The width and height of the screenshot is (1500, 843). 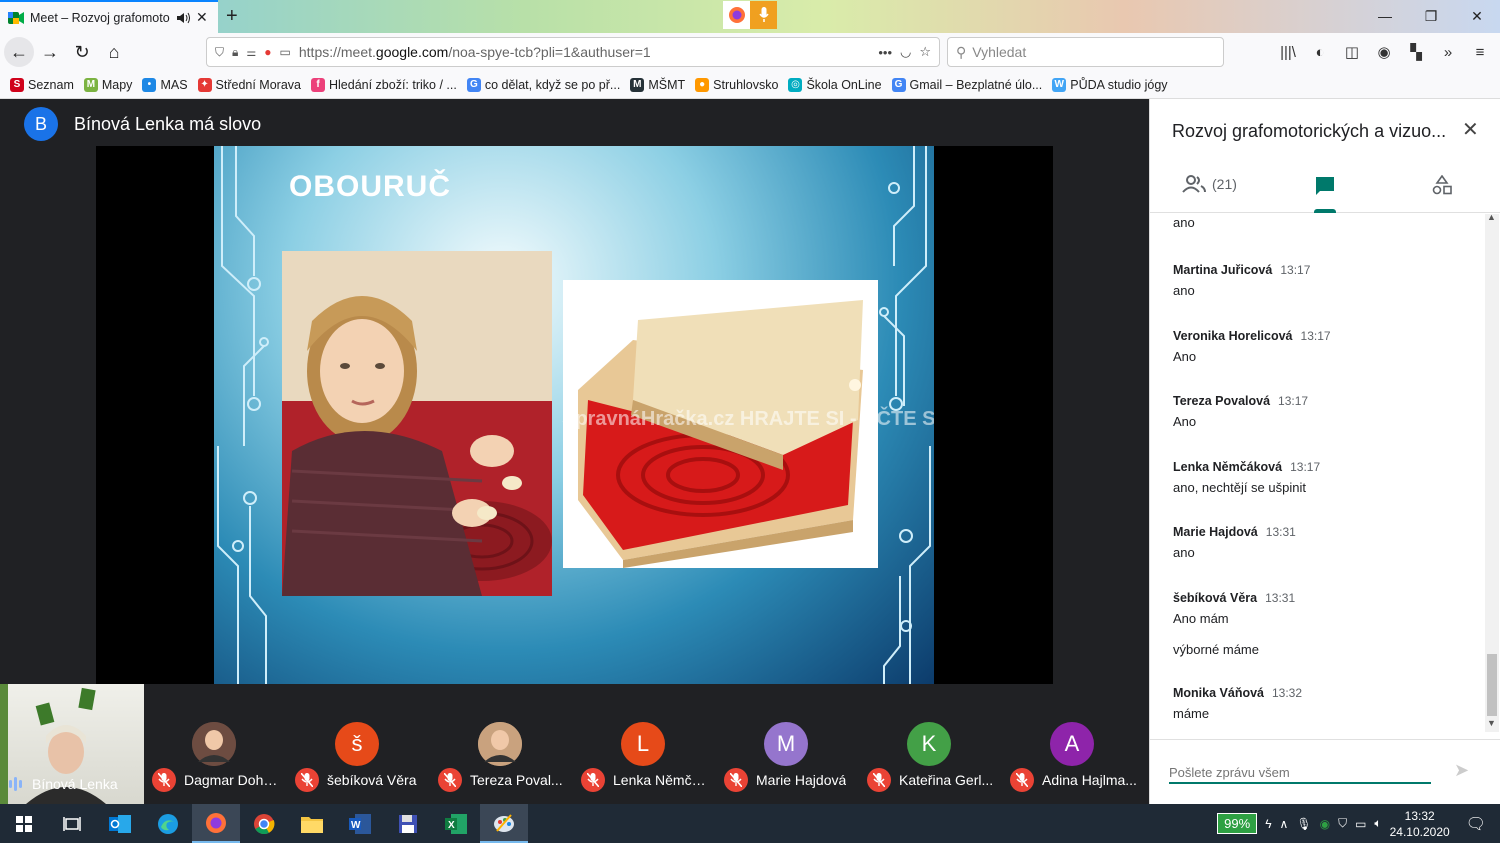 What do you see at coordinates (183, 18) in the screenshot?
I see `speaker-audio-icon` at bounding box center [183, 18].